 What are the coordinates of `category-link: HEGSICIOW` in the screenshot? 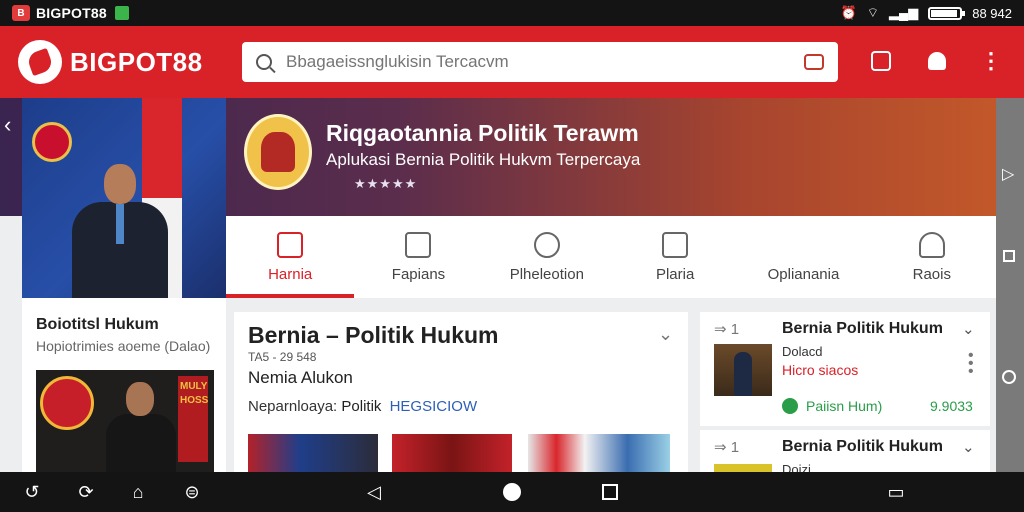 It's located at (434, 406).